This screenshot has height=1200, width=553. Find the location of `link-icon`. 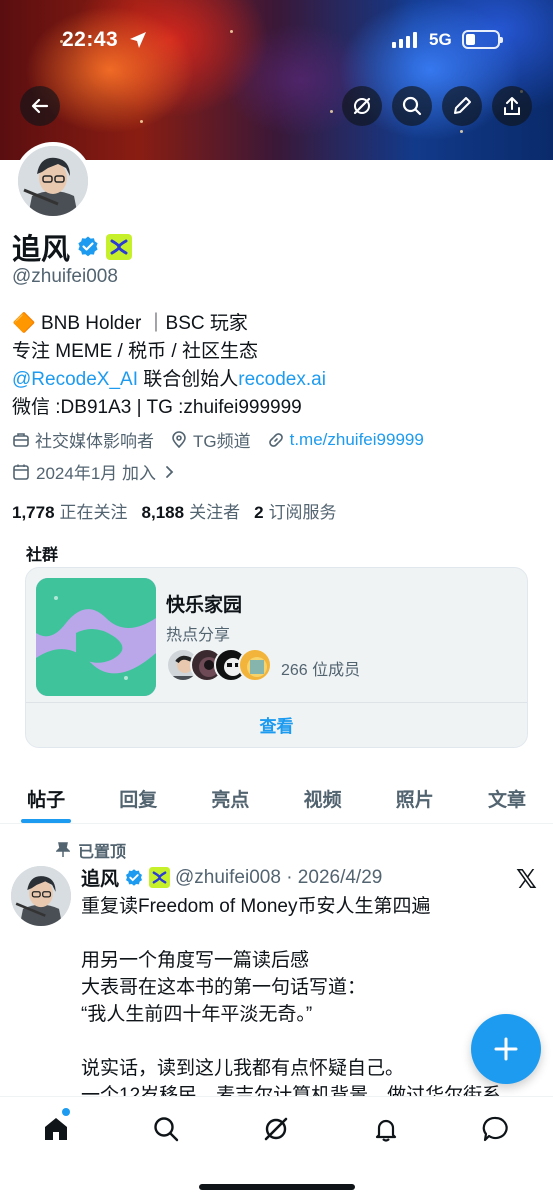

link-icon is located at coordinates (275, 439).